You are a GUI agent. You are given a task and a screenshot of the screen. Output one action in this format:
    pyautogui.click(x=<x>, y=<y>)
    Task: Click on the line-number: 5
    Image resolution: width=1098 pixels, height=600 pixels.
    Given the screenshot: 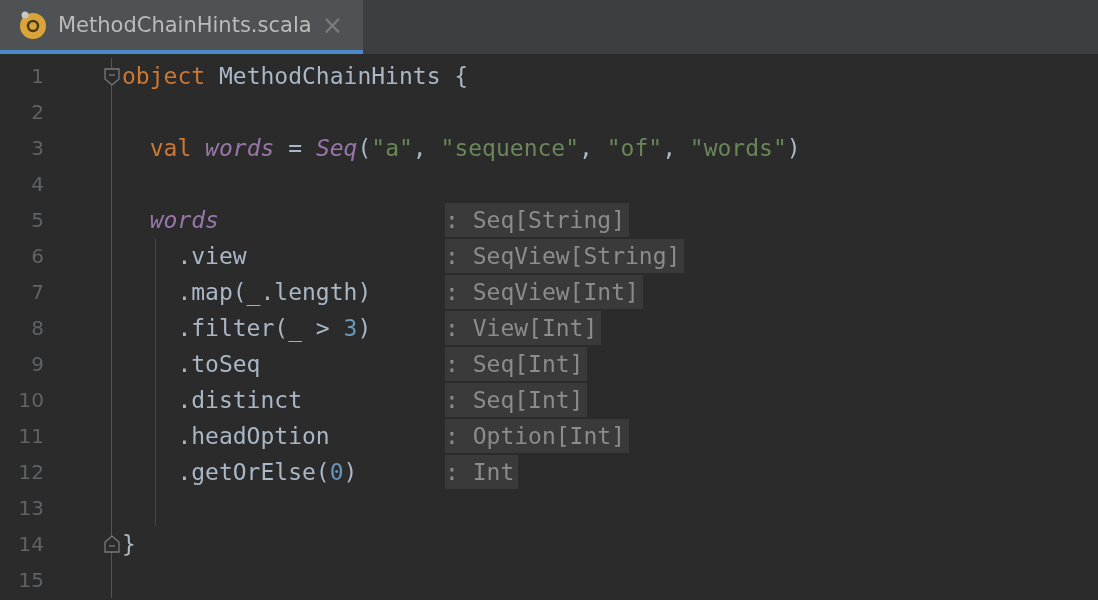 What is the action you would take?
    pyautogui.click(x=37, y=220)
    